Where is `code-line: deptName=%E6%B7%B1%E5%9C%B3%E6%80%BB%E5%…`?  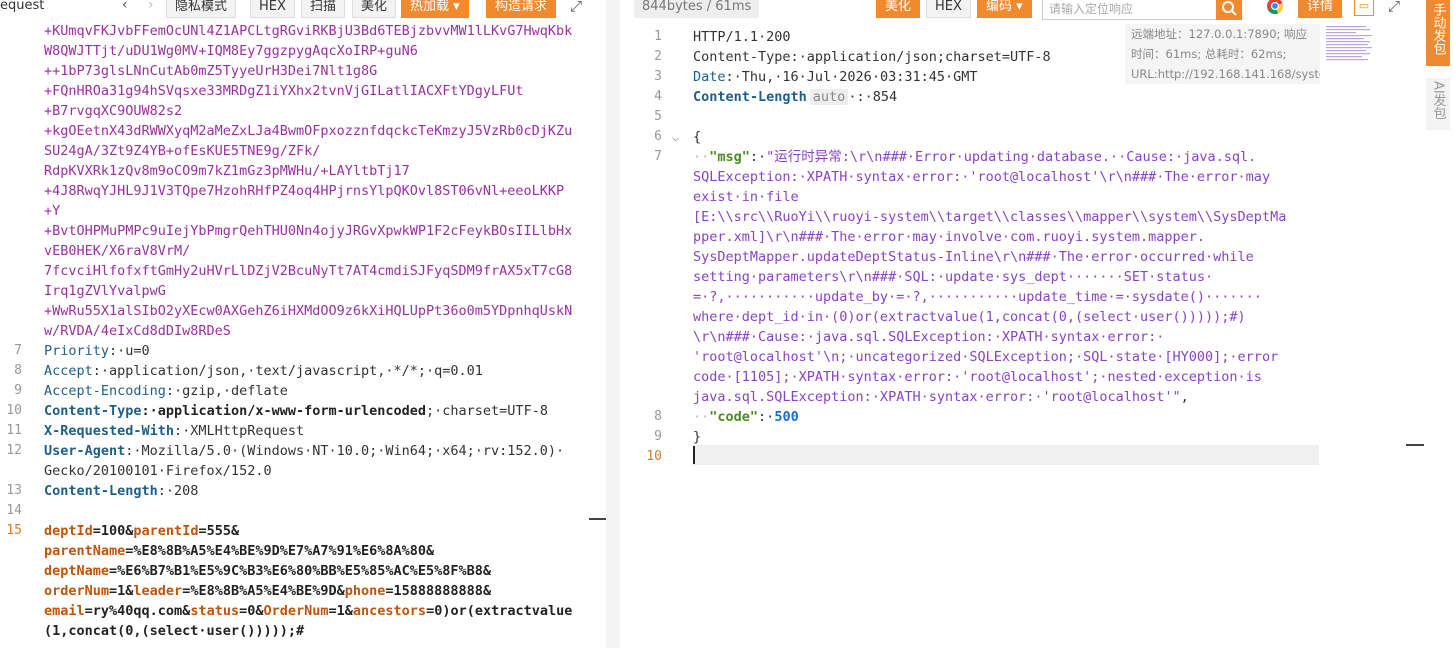 code-line: deptName=%E6%B7%B1%E5%9C%B3%E6%80%BB%E5%… is located at coordinates (300, 571).